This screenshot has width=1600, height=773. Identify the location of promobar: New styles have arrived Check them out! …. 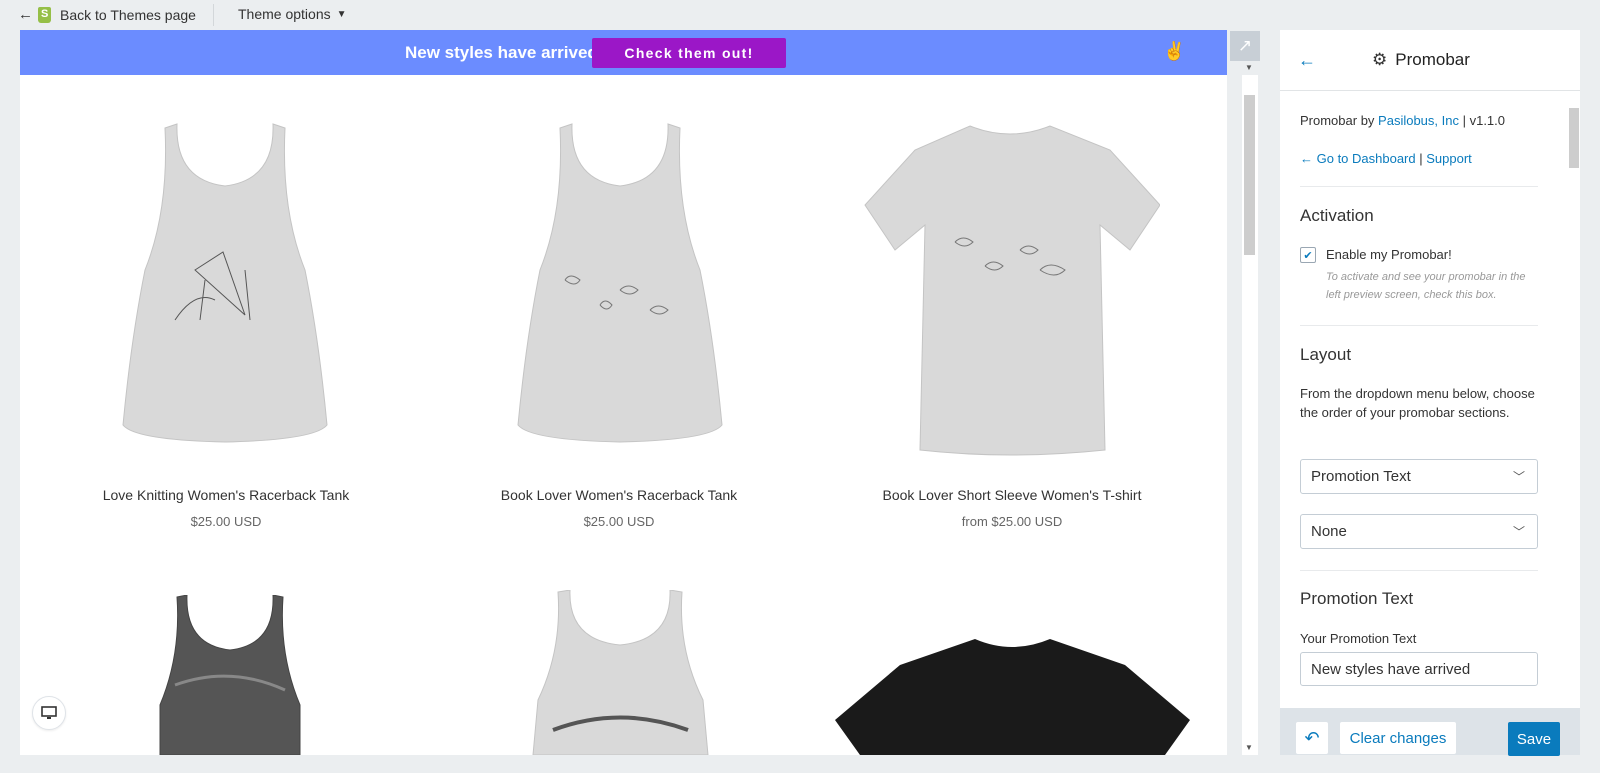
(623, 52).